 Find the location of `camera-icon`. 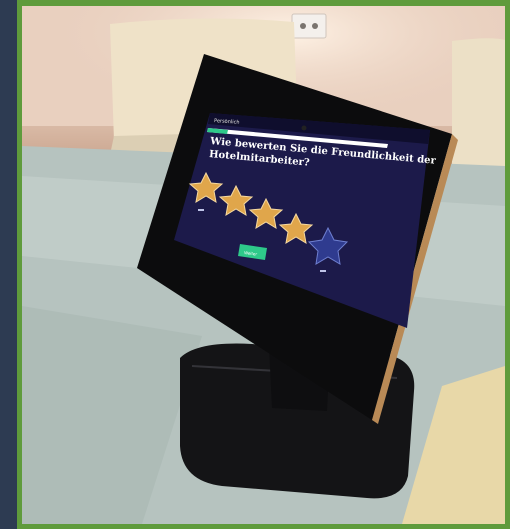

camera-icon is located at coordinates (304, 128).